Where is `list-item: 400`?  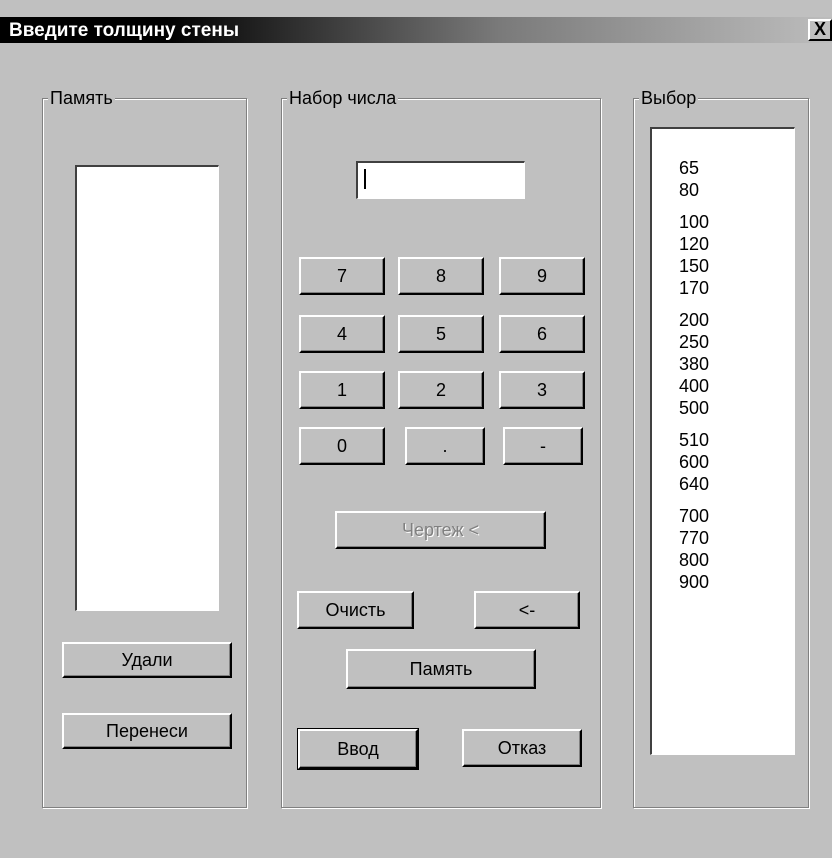
list-item: 400 is located at coordinates (694, 386).